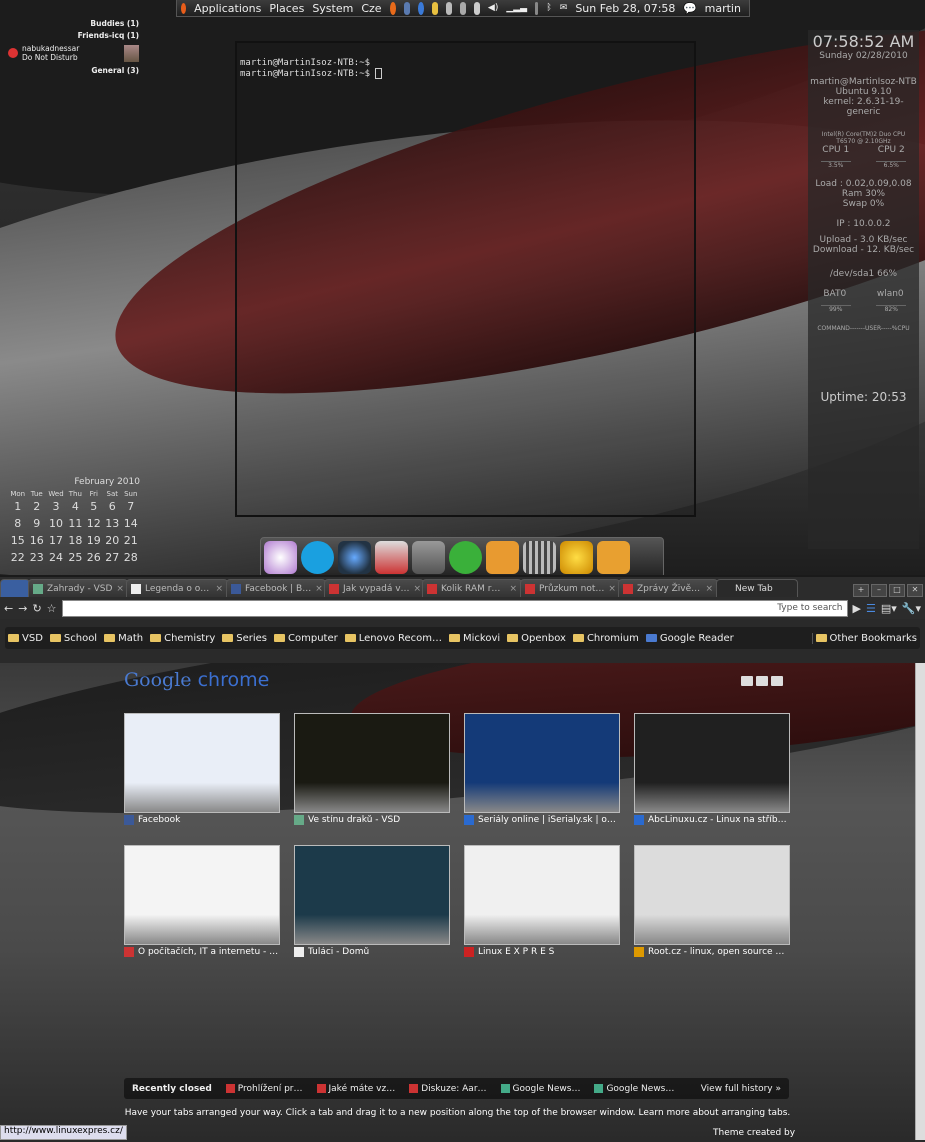 Image resolution: width=925 pixels, height=1142 pixels. Describe the element at coordinates (537, 8) in the screenshot. I see `battery-icon` at that location.